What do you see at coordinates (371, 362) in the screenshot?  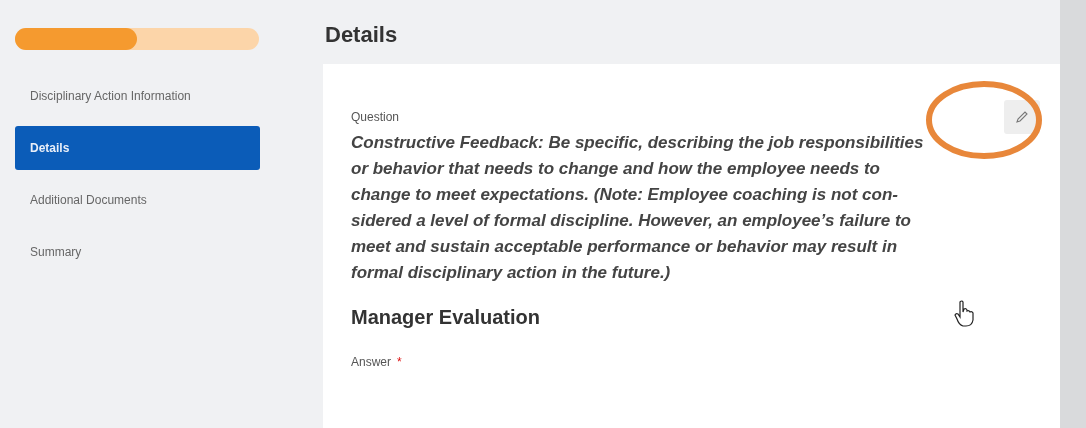 I see `answer-label: Answer` at bounding box center [371, 362].